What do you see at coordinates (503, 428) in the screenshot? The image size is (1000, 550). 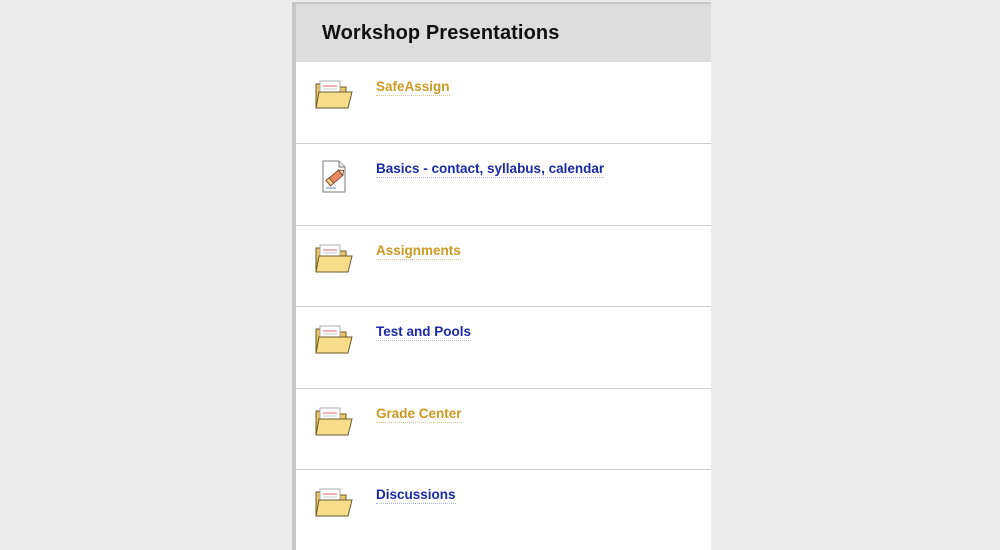 I see `content-item-grade-center: Grade Center` at bounding box center [503, 428].